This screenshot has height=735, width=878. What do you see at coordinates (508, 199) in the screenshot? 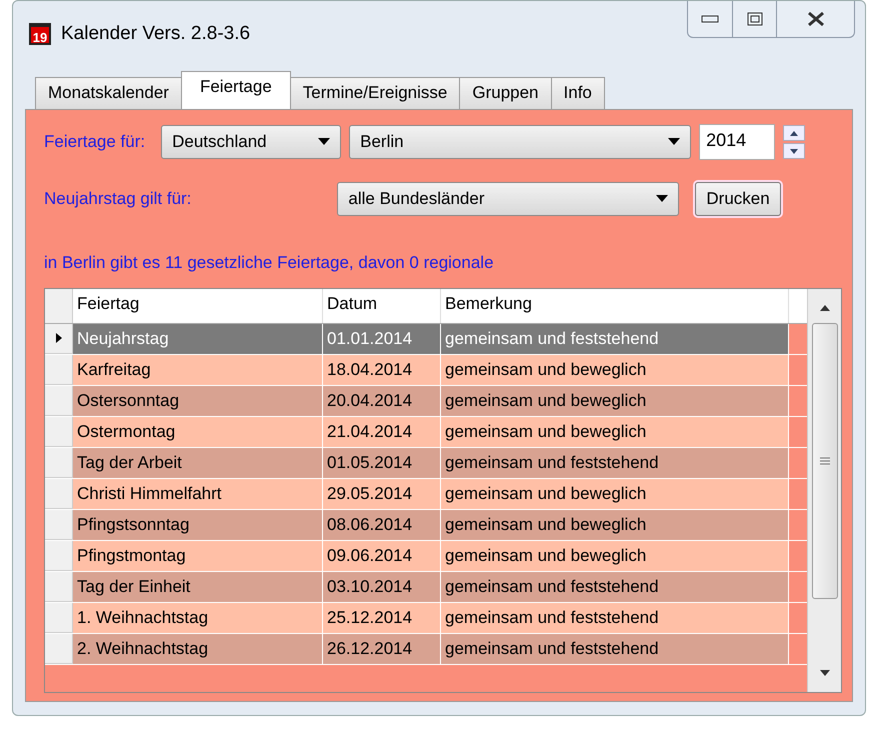
I see `newyear-dropdown: alle Bundesländer` at bounding box center [508, 199].